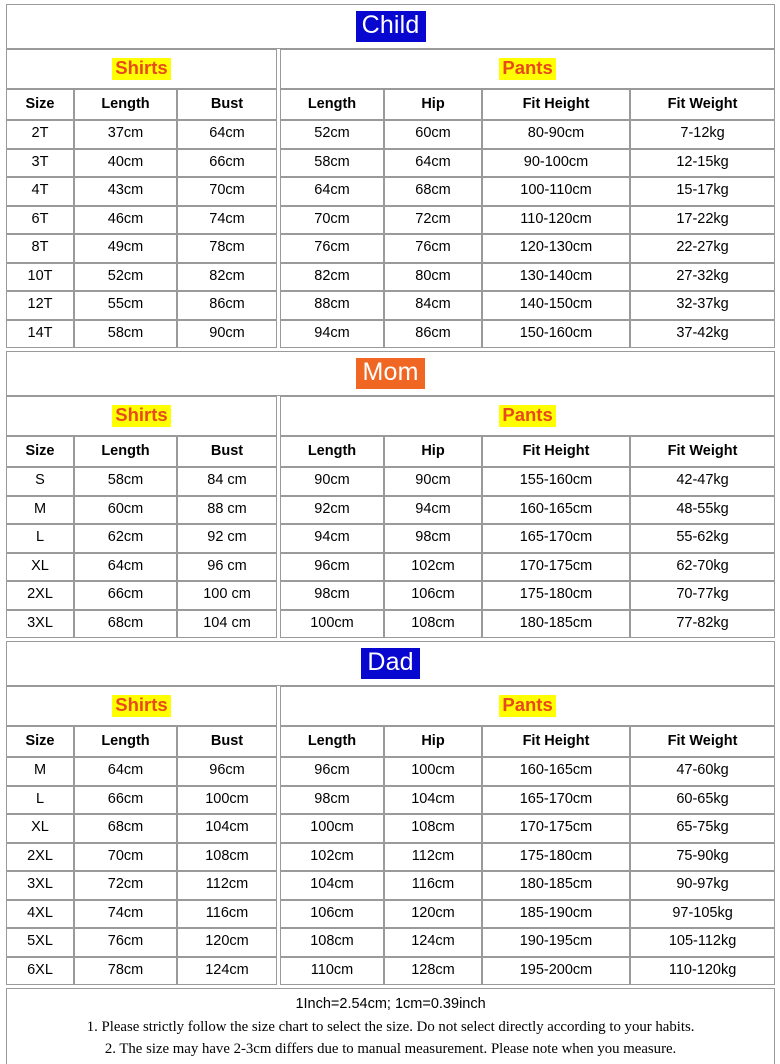 Image resolution: width=780 pixels, height=1064 pixels. What do you see at coordinates (703, 942) in the screenshot?
I see `cell-fit-weight: 105-112kg` at bounding box center [703, 942].